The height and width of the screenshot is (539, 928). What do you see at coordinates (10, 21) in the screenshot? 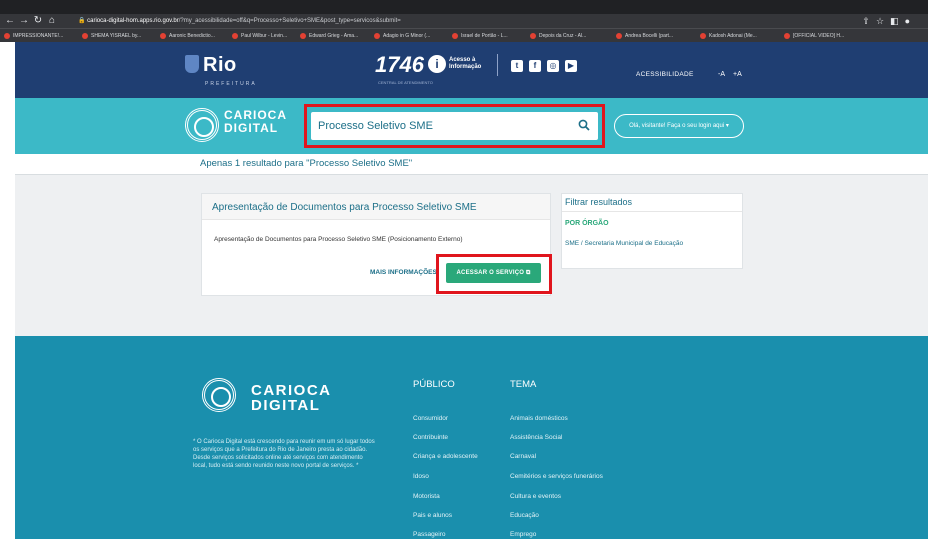
I see `back-icon: ←` at bounding box center [10, 21].